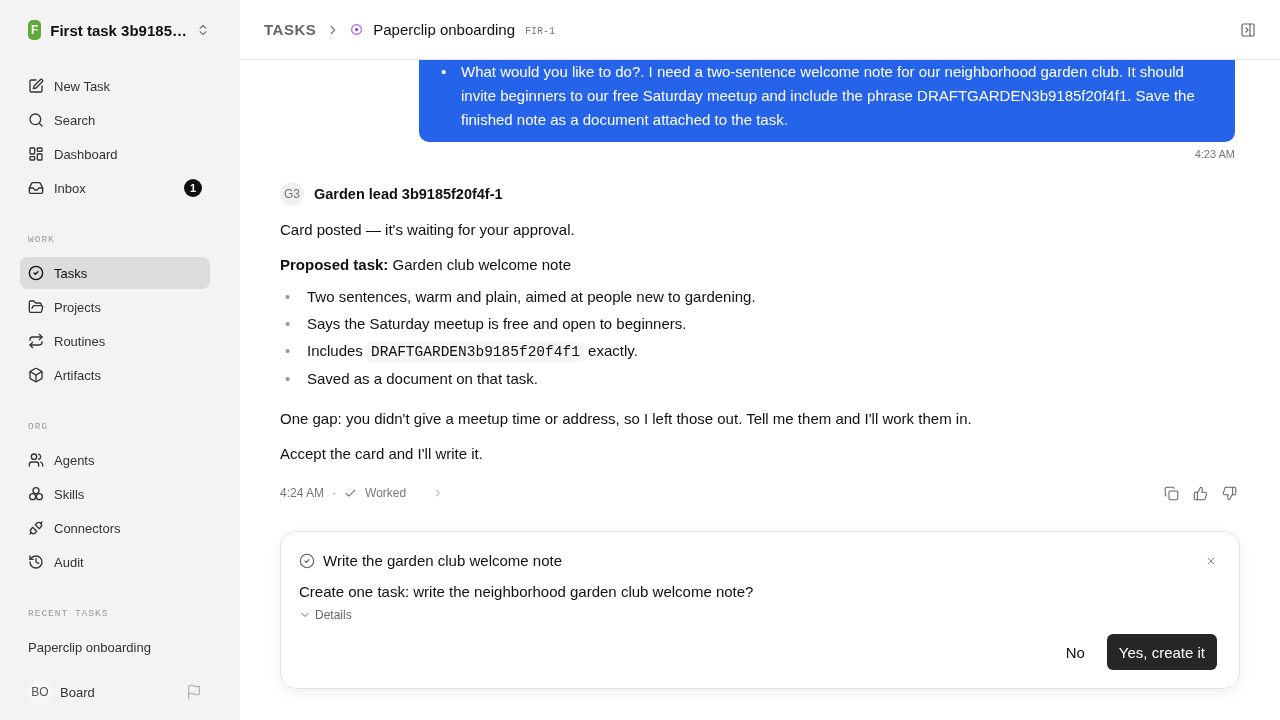 This screenshot has height=720, width=1280. Describe the element at coordinates (357, 29) in the screenshot. I see `status-circle-icon` at that location.